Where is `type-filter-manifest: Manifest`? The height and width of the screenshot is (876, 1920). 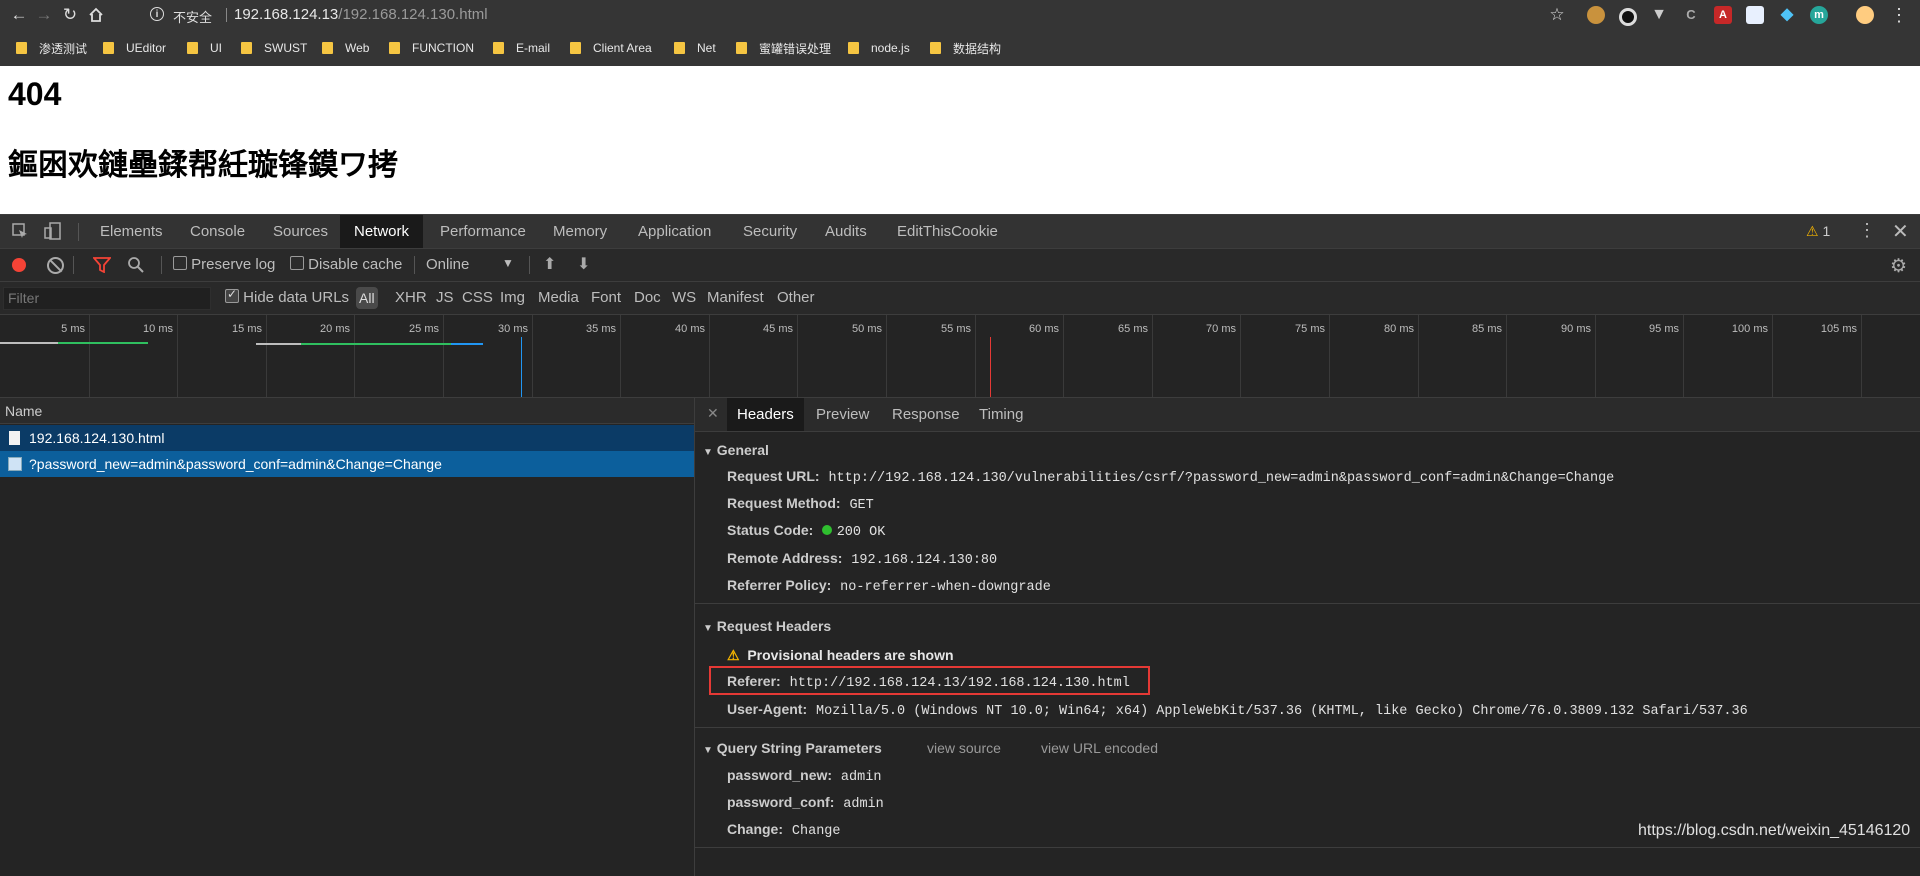
type-filter-manifest: Manifest is located at coordinates (735, 297).